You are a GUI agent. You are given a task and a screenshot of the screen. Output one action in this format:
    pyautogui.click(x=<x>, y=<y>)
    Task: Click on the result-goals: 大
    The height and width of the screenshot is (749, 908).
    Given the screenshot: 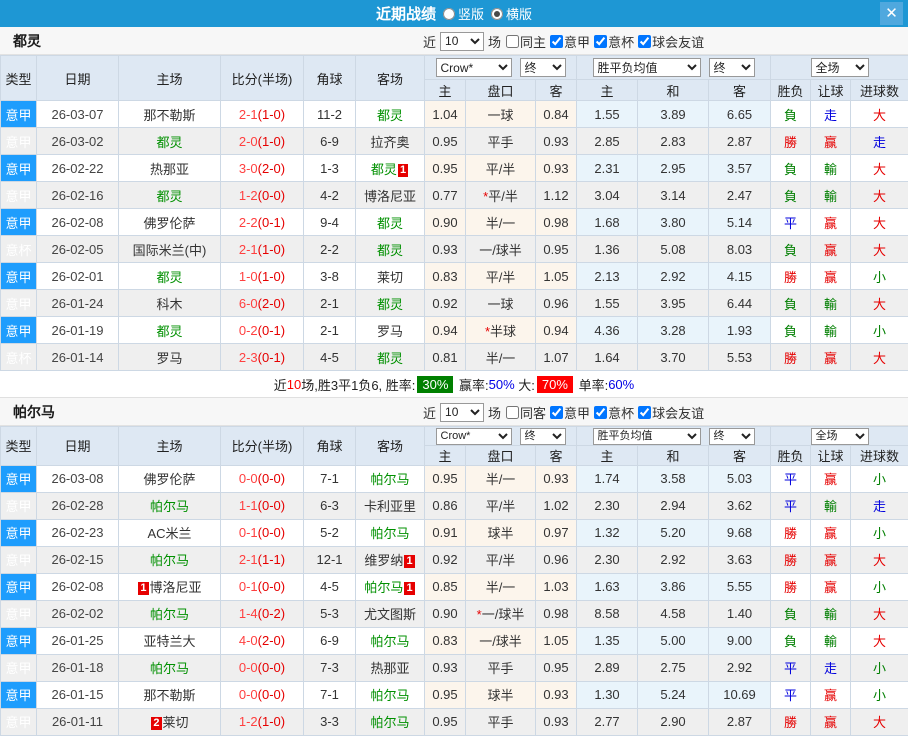 What is the action you would take?
    pyautogui.click(x=879, y=303)
    